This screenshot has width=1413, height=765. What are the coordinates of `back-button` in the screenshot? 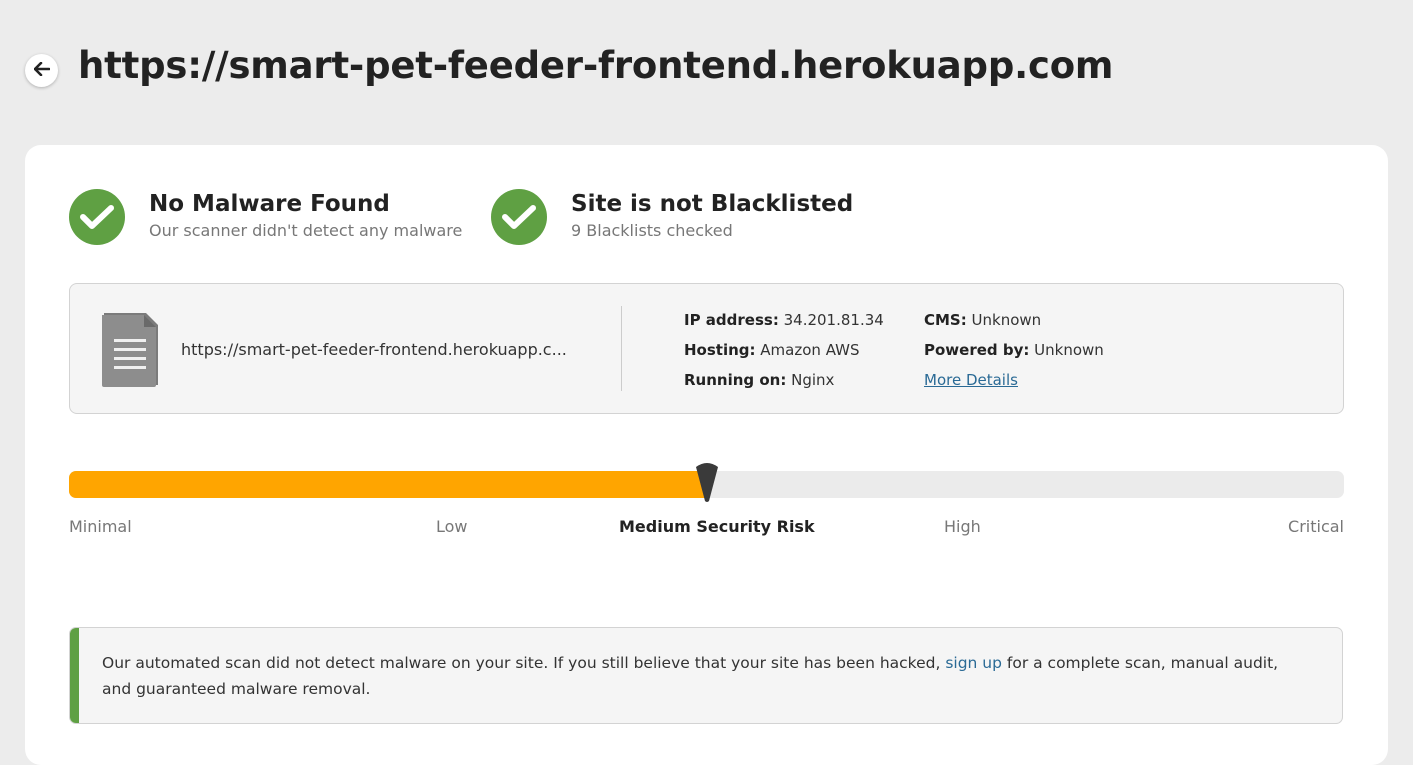 It's located at (41, 70).